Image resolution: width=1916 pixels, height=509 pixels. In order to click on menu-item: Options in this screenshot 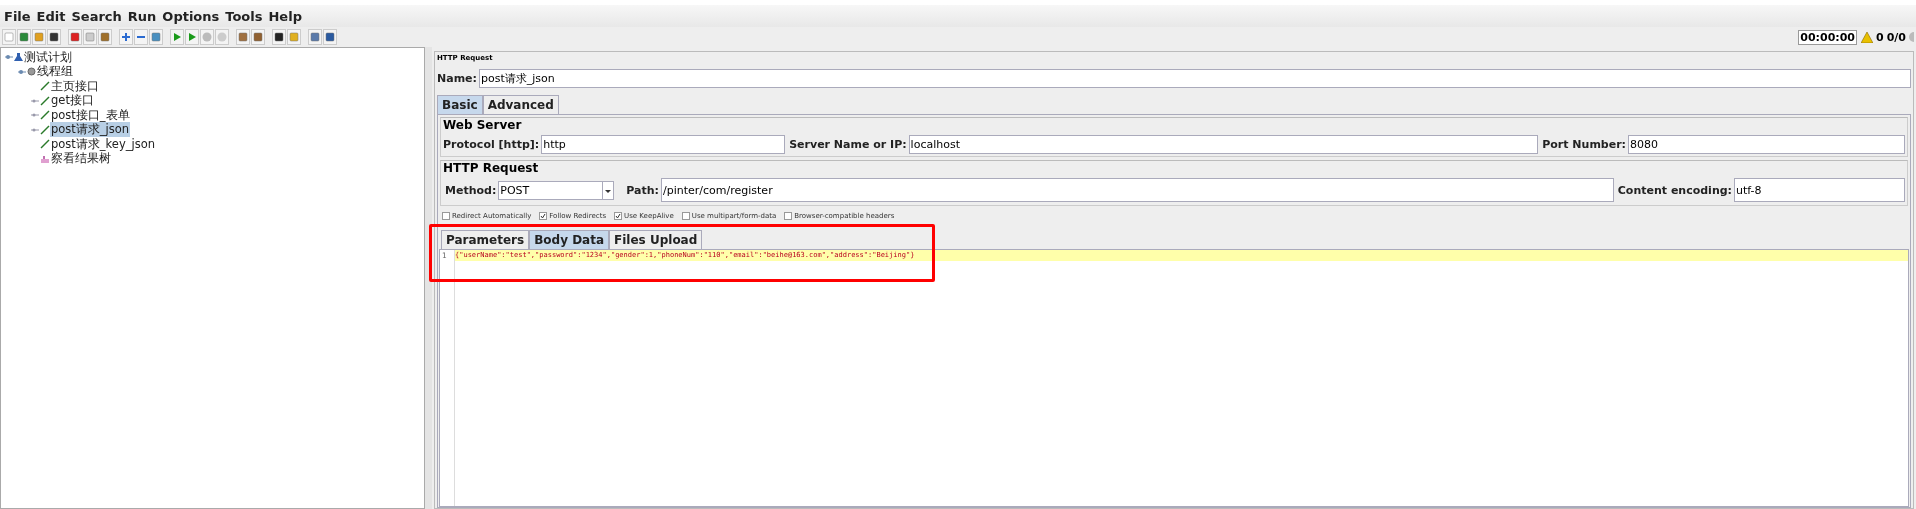, I will do `click(191, 16)`.